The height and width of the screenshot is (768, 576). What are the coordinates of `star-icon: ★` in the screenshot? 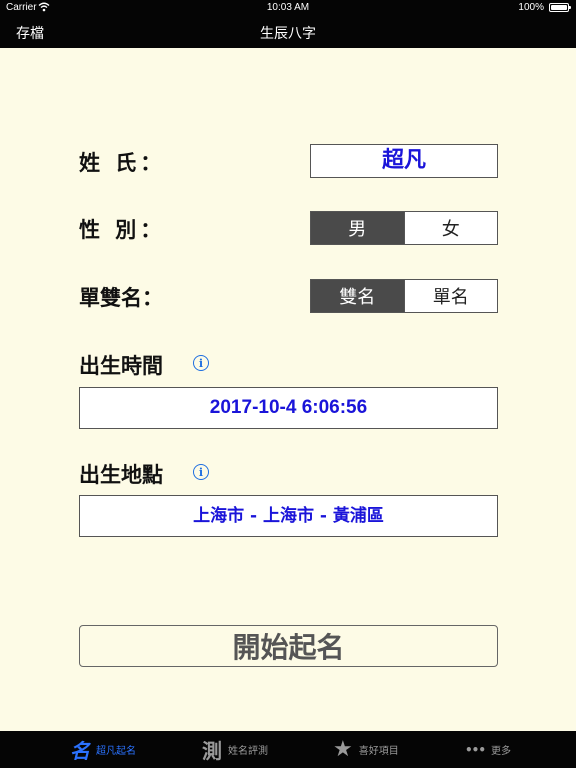 It's located at (343, 749).